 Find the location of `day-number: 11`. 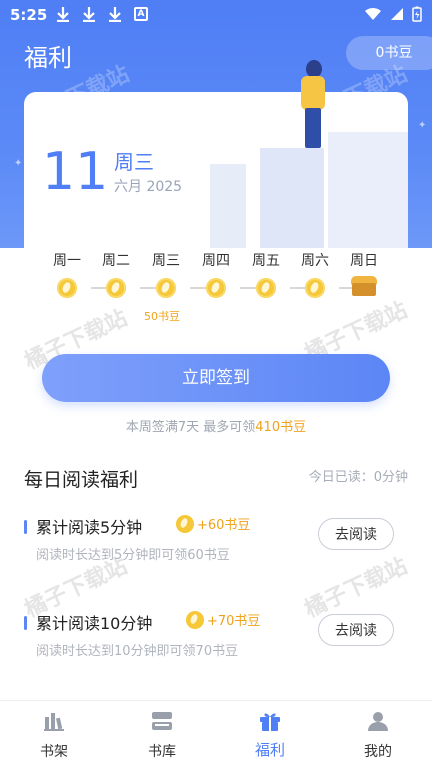

day-number: 11 is located at coordinates (75, 172).